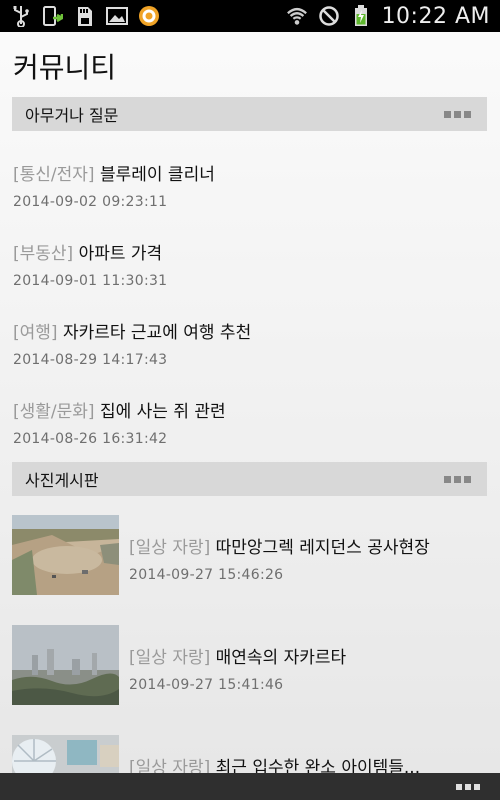 This screenshot has height=800, width=500. I want to click on bottom-bar, so click(250, 786).